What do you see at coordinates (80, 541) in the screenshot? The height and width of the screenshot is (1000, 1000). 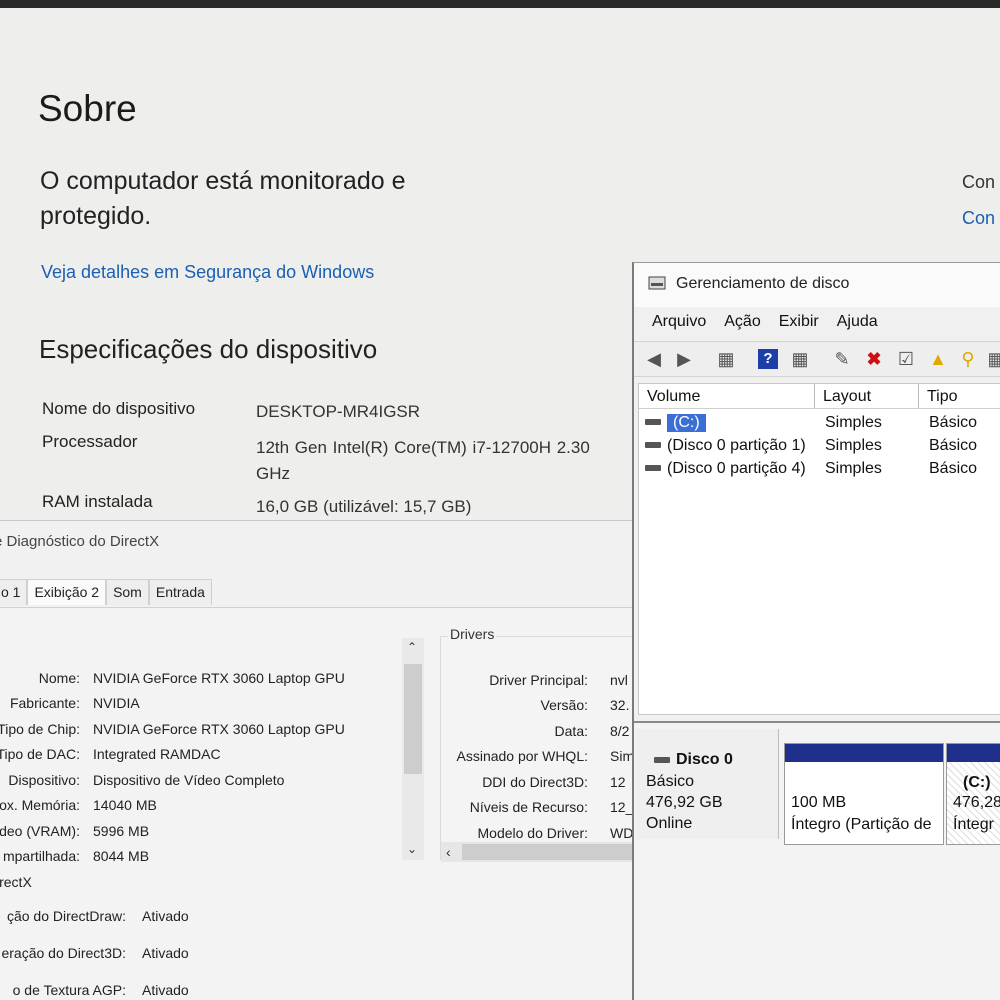 I see `directx-window-title: e Diagnóstico do DirectX` at bounding box center [80, 541].